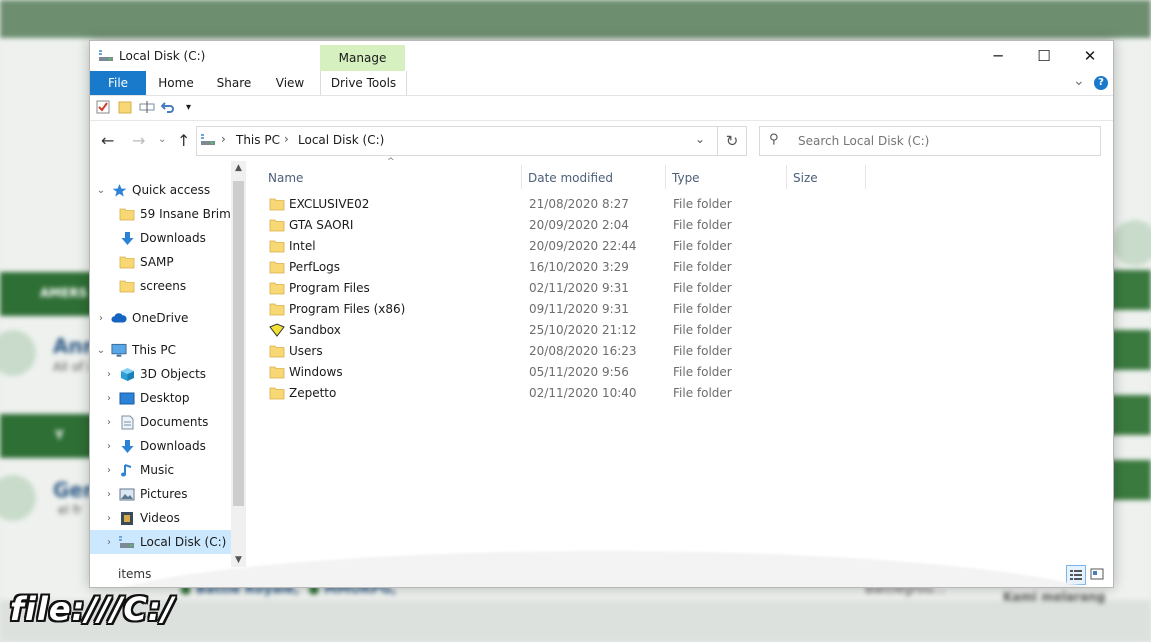  What do you see at coordinates (194, 110) in the screenshot?
I see `customize-toolbar-icon: ▾` at bounding box center [194, 110].